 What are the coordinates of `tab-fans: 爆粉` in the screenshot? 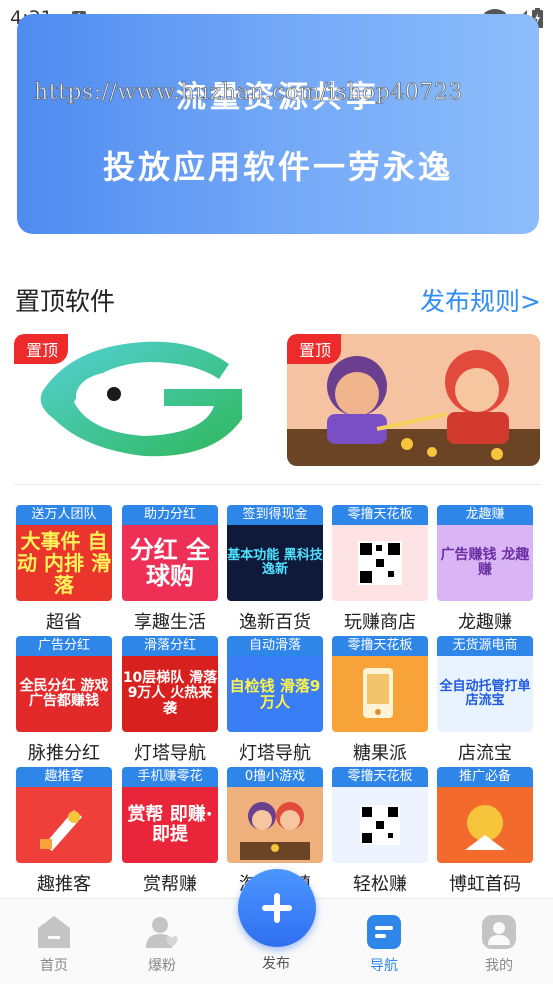 It's located at (162, 941).